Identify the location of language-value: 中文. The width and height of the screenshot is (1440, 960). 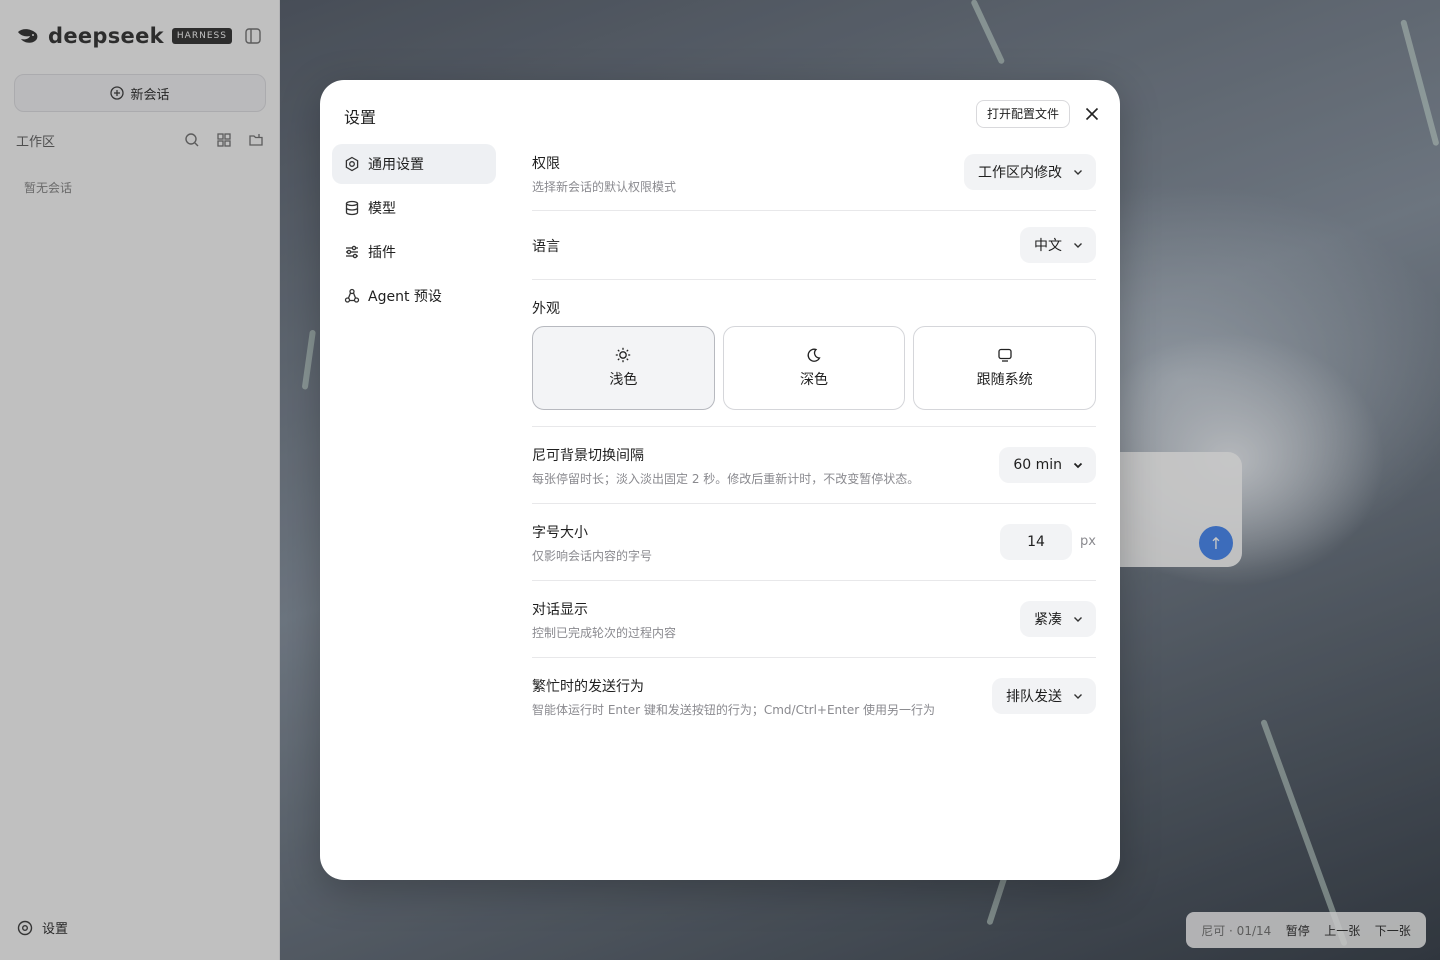
(1048, 246).